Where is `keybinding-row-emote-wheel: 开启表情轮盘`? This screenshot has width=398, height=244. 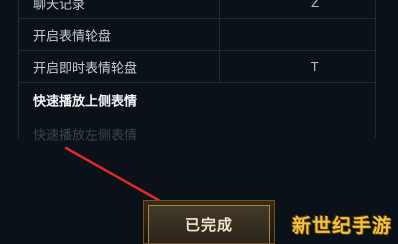
keybinding-row-emote-wheel: 开启表情轮盘 is located at coordinates (197, 35).